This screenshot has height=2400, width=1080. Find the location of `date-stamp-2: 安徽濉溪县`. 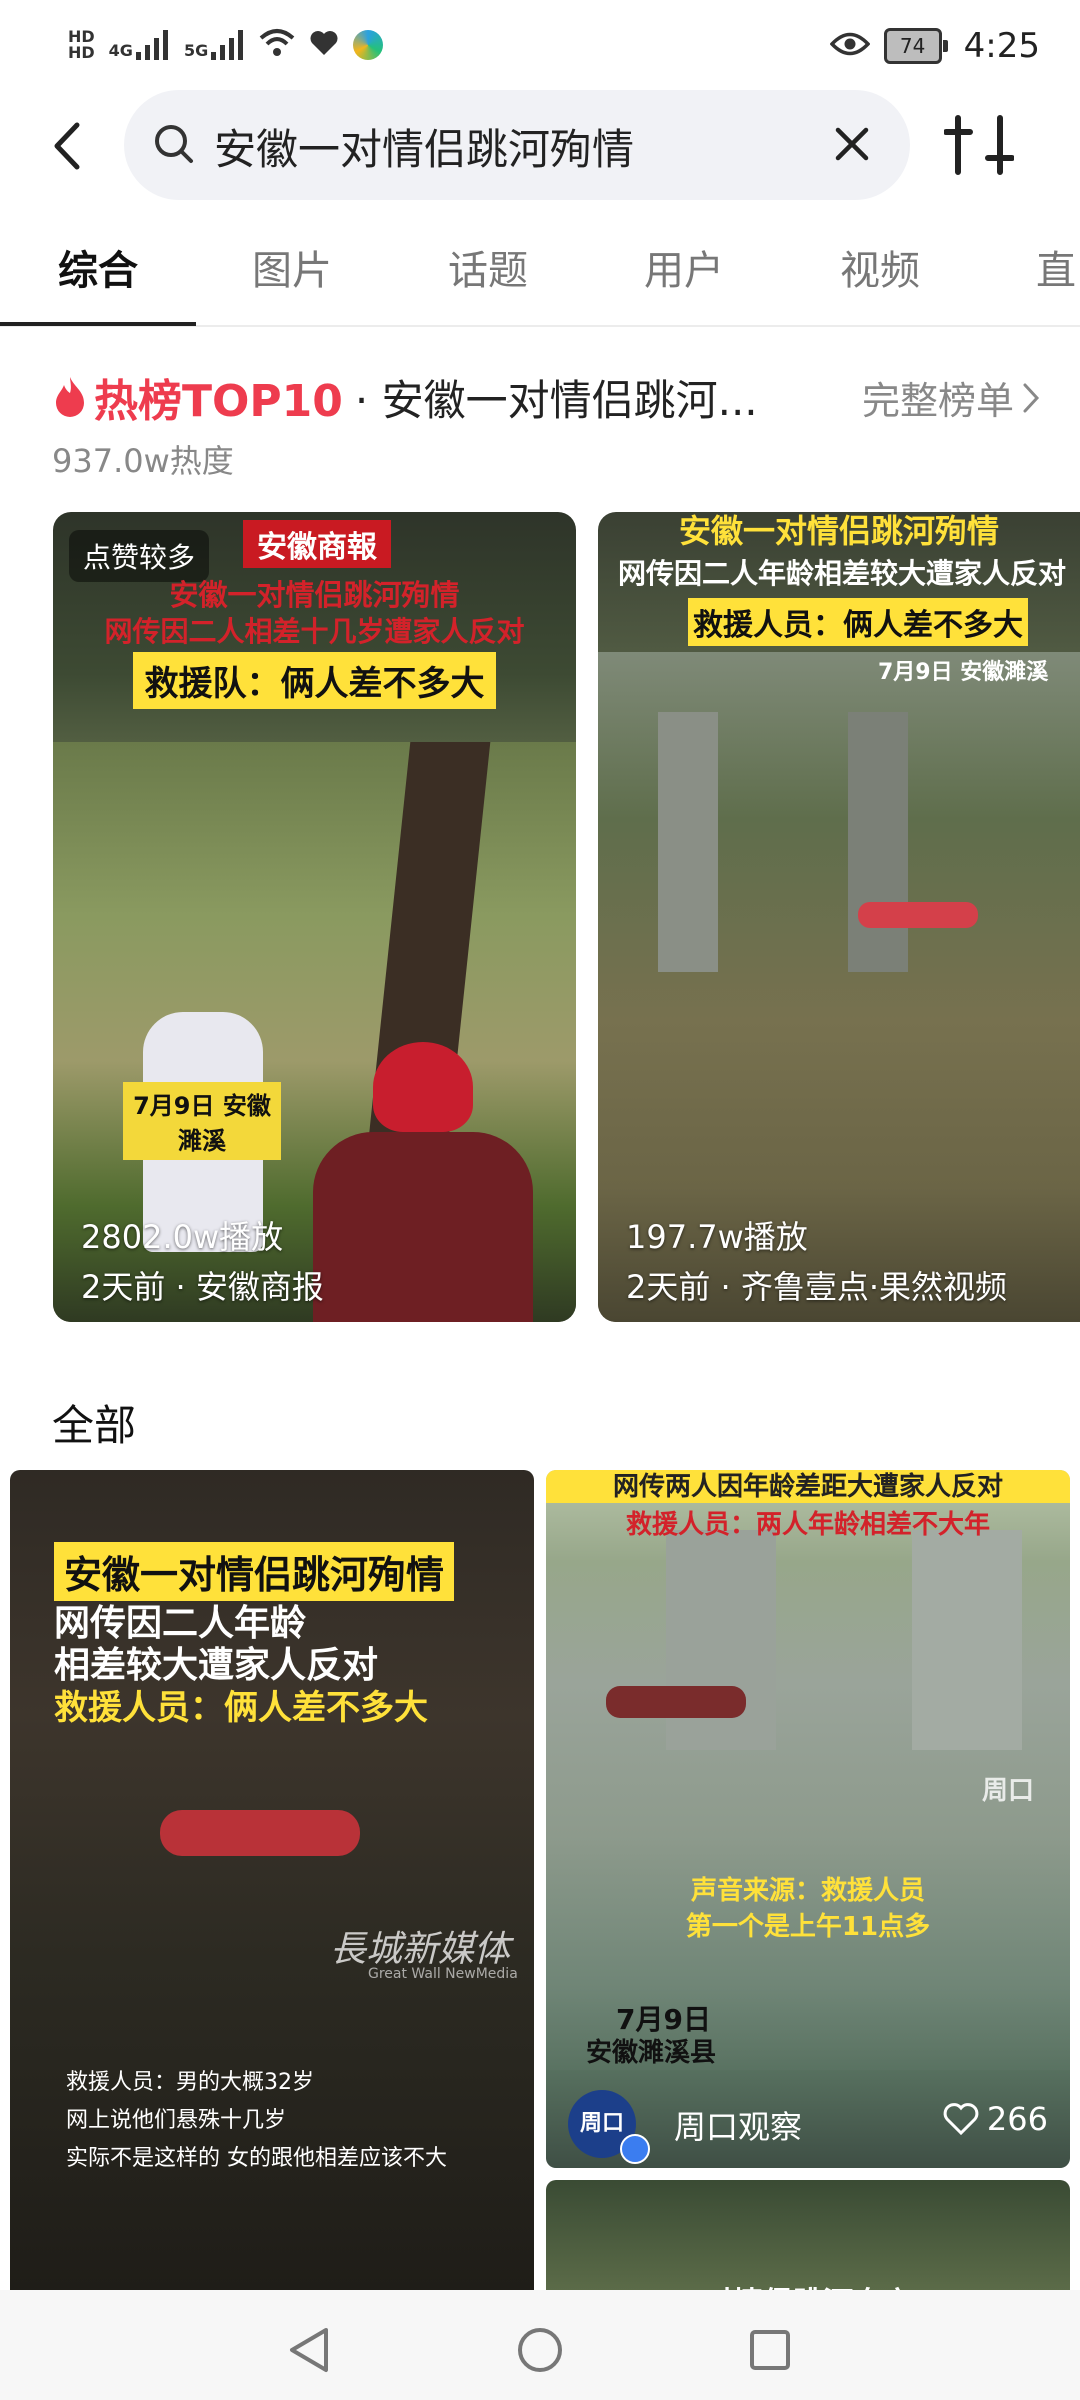

date-stamp-2: 安徽濉溪县 is located at coordinates (651, 2053).